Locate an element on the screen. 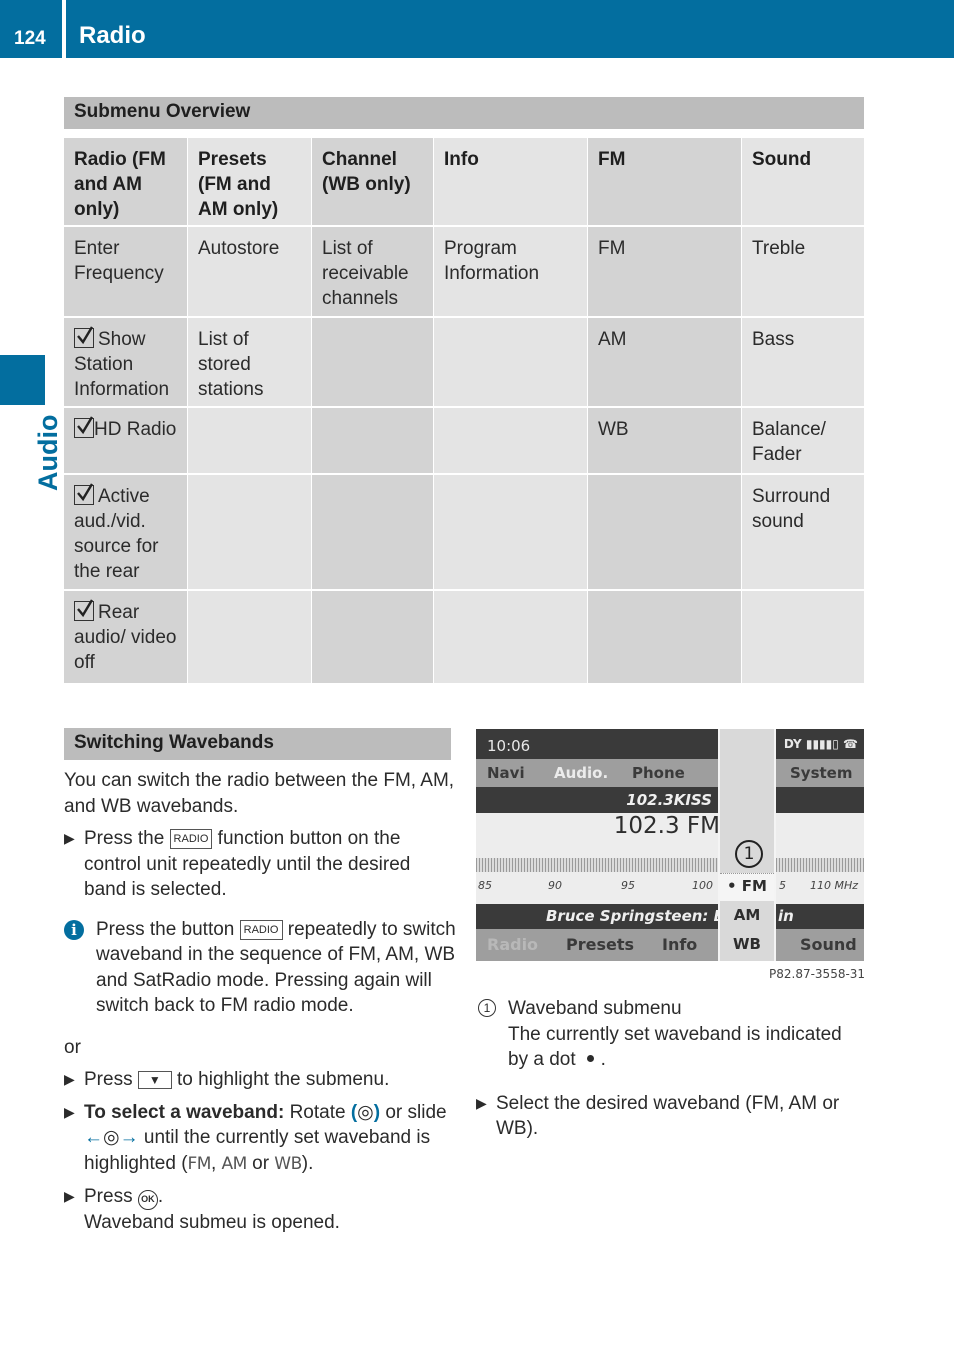  page-header: 124 Radio is located at coordinates (477, 29).